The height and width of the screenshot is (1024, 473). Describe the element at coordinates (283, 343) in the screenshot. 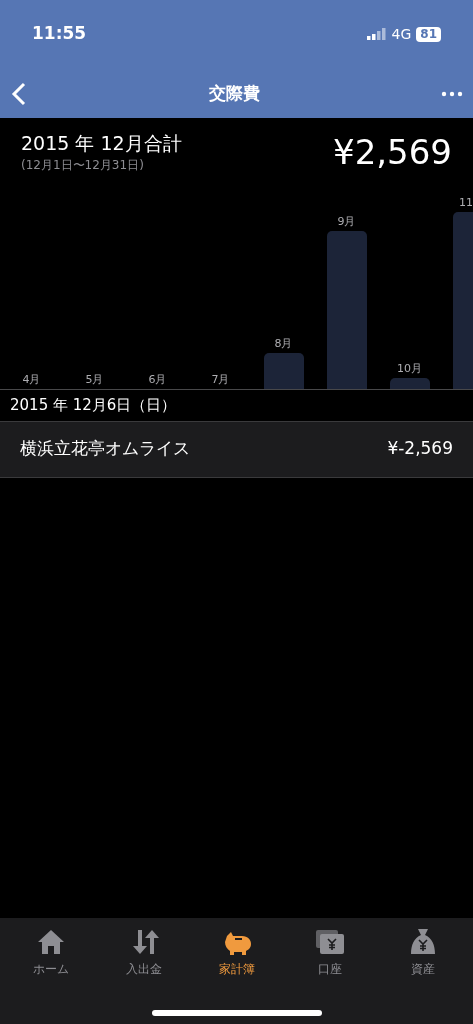

I see `month-label: 8月` at that location.